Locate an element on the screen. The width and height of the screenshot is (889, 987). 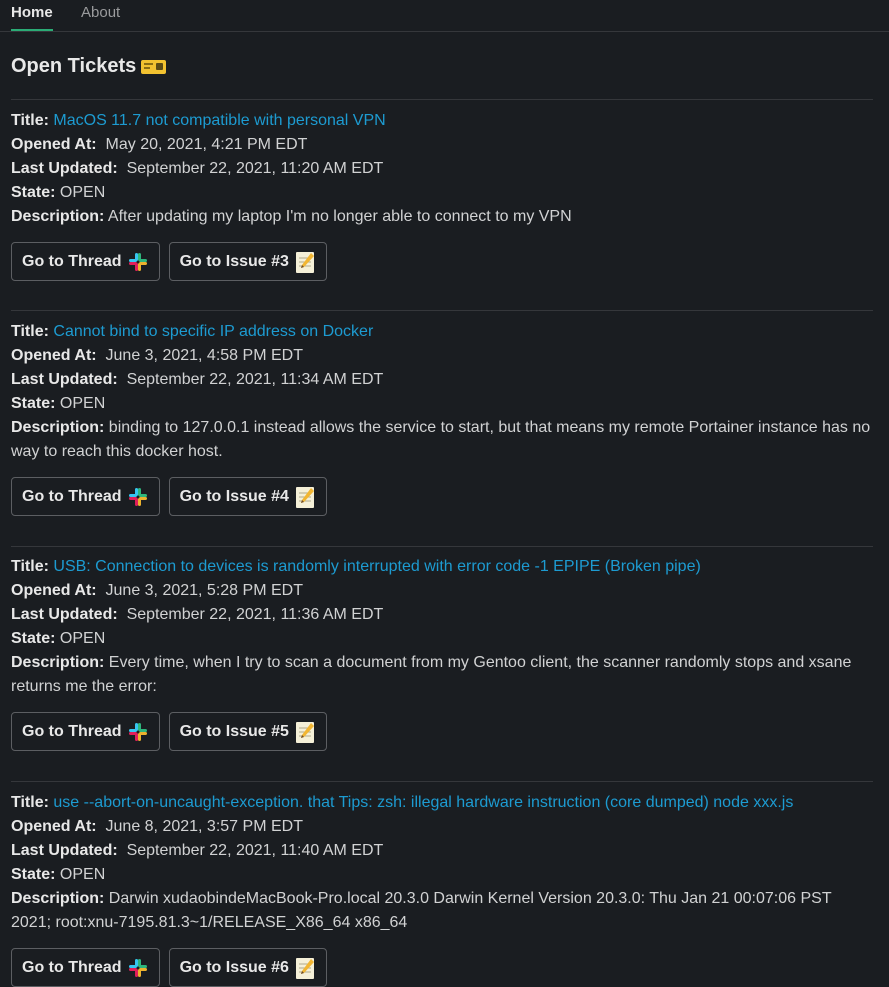
ticket-icon is located at coordinates (154, 66).